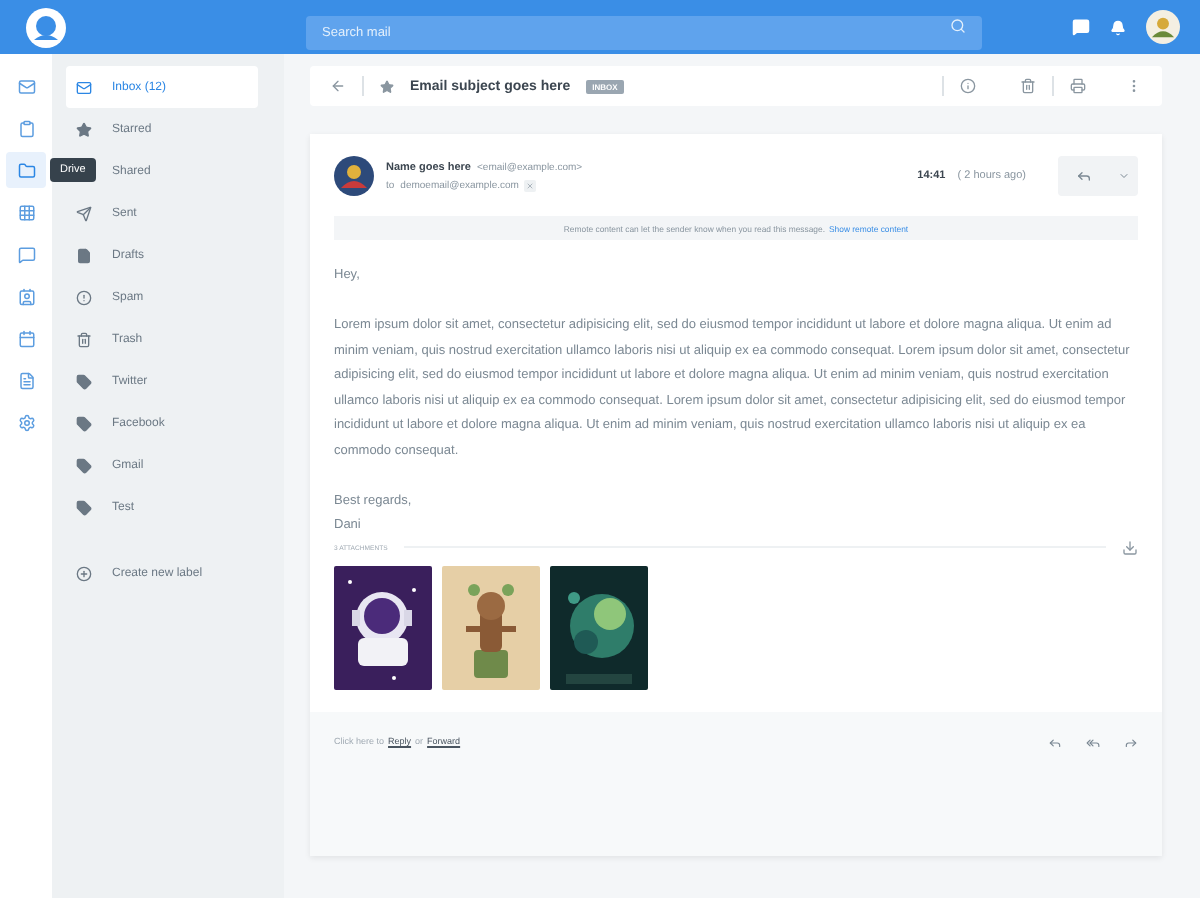  I want to click on reply-all-icon, so click(1093, 743).